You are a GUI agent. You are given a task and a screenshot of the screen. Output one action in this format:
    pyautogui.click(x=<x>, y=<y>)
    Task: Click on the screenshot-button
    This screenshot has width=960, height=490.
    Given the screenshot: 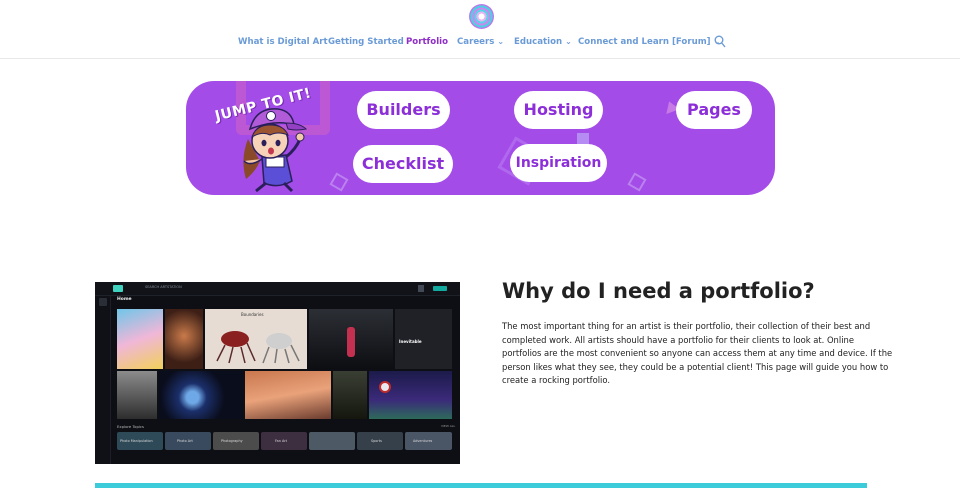 What is the action you would take?
    pyautogui.click(x=440, y=288)
    